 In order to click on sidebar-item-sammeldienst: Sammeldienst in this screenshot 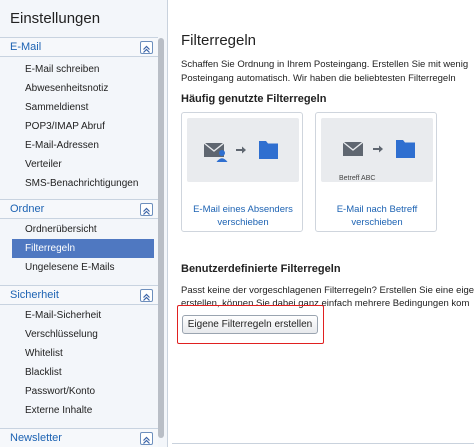, I will do `click(83, 107)`.